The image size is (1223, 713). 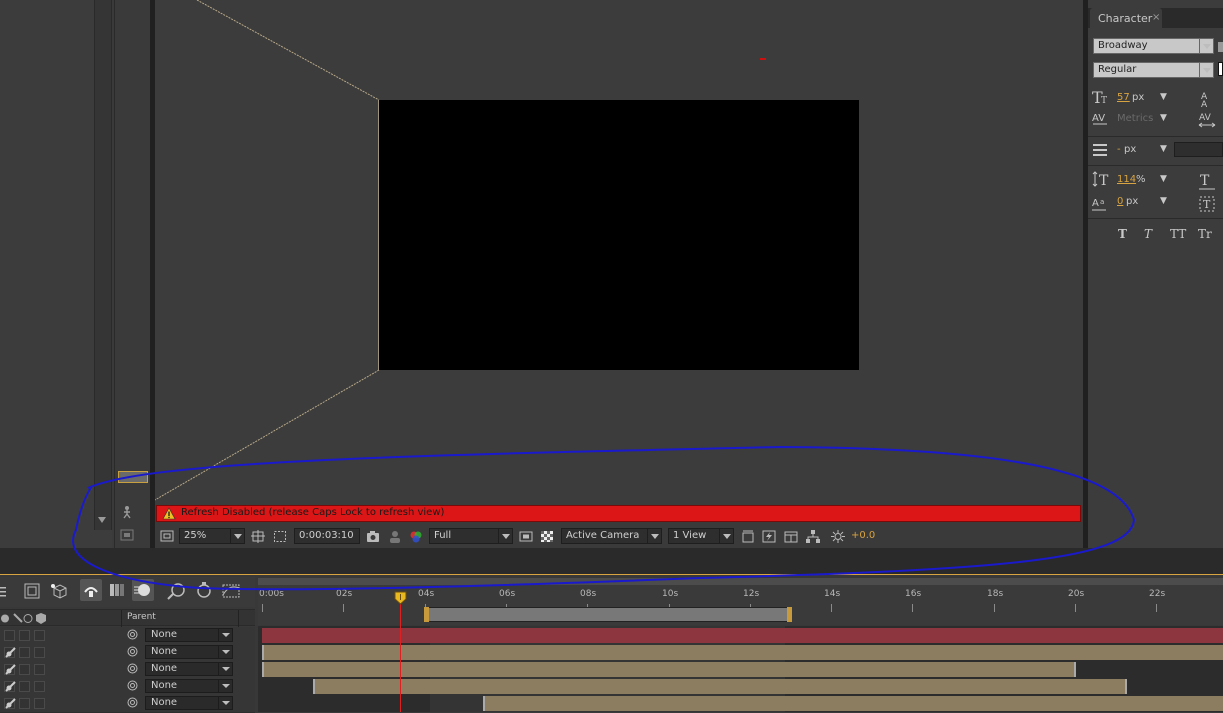 I want to click on kerning-value: Metrics, so click(x=1135, y=118).